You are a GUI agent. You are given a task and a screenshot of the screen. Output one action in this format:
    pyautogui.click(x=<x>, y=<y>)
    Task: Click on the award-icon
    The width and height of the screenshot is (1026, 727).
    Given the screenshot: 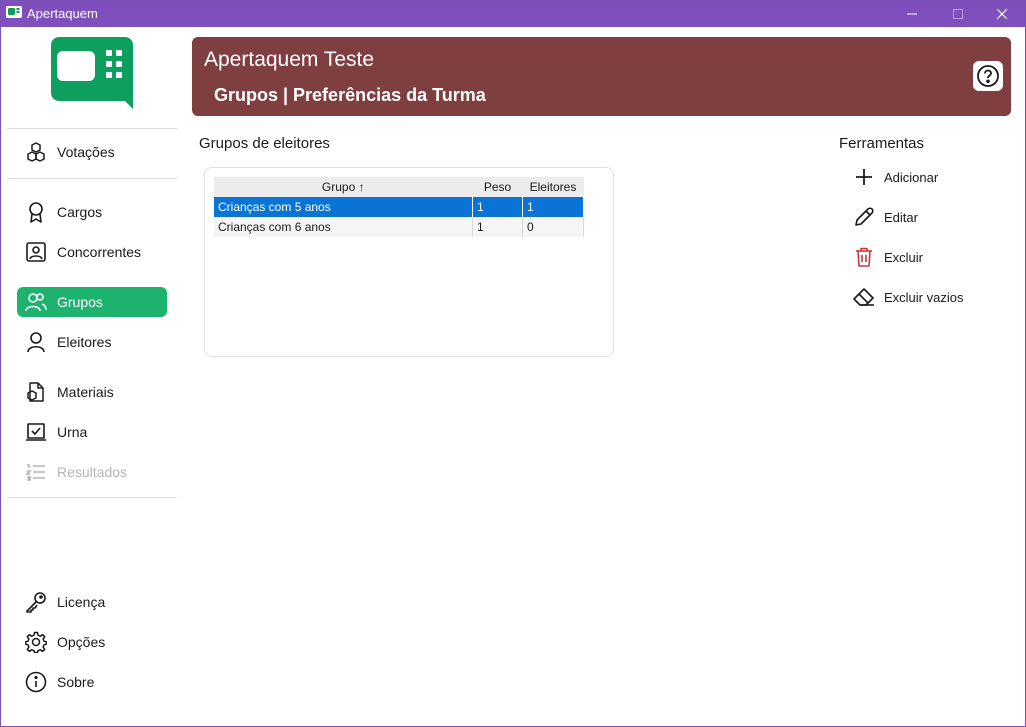 What is the action you would take?
    pyautogui.click(x=36, y=212)
    